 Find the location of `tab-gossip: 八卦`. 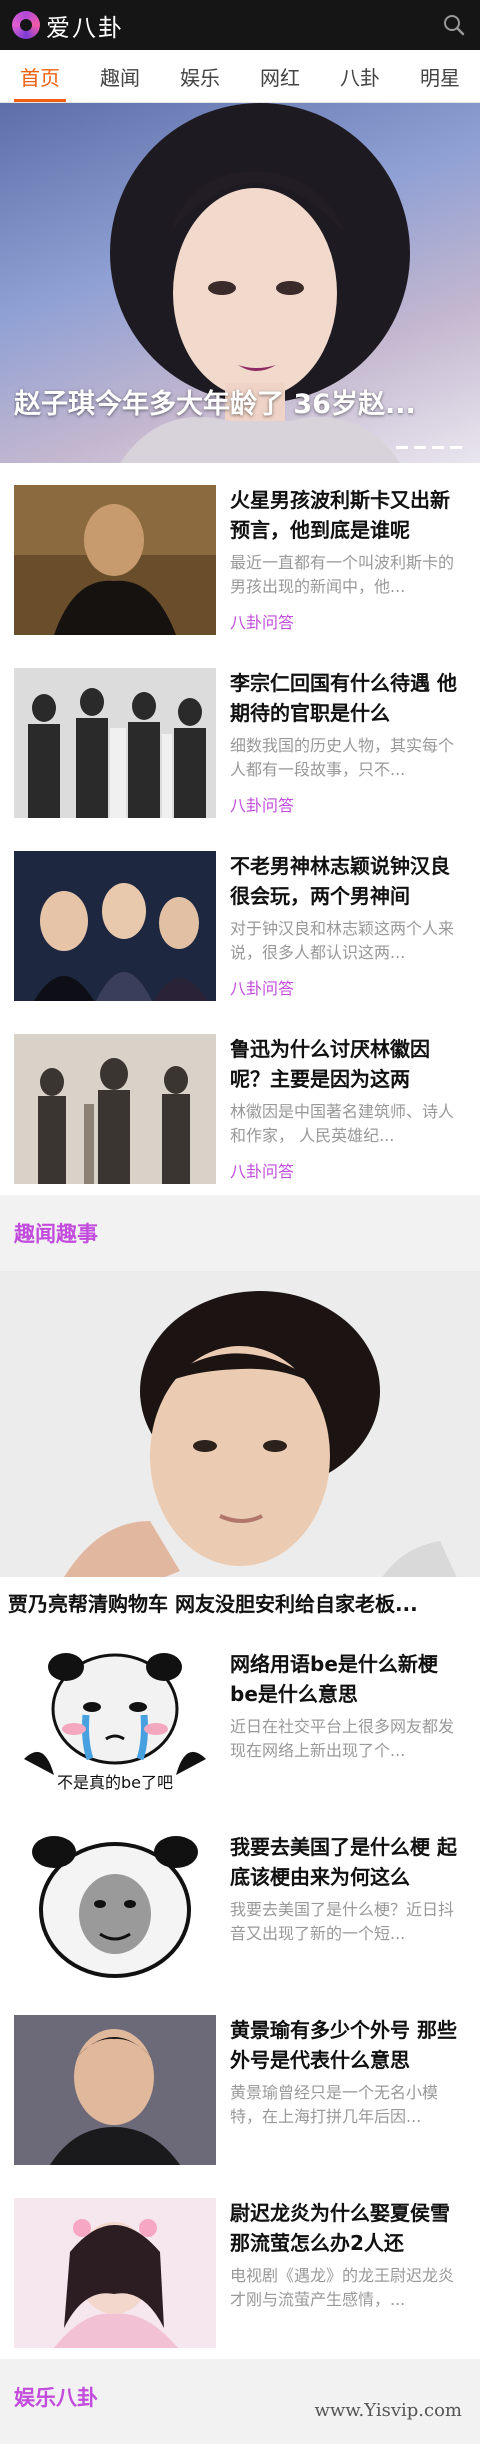

tab-gossip: 八卦 is located at coordinates (360, 76).